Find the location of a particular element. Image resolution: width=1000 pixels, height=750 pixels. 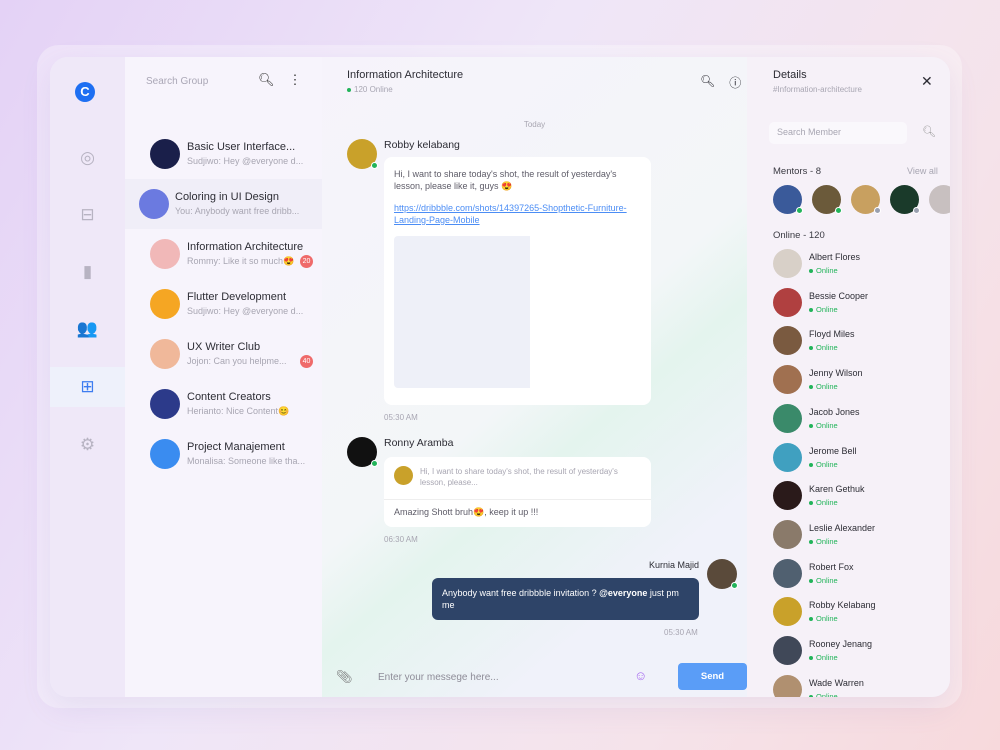

member-item: Jacob Jones Online is located at coordinates (858, 419).